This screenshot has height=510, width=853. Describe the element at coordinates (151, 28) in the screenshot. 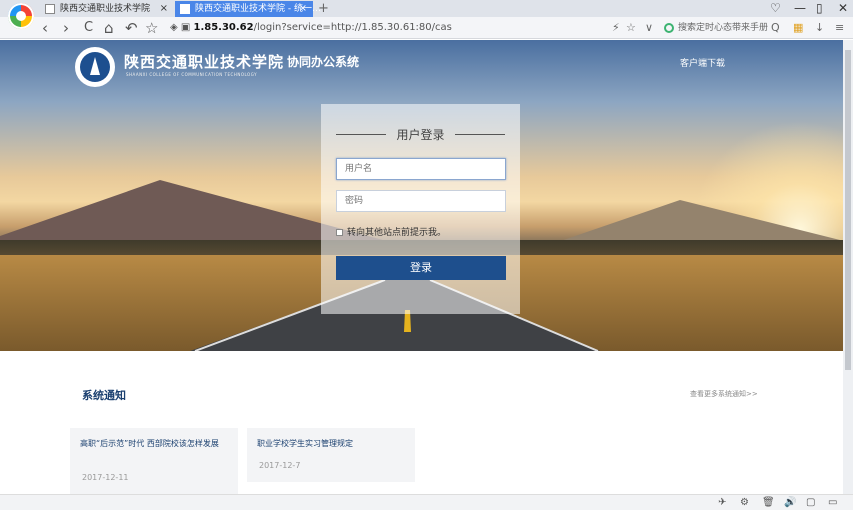

I see `bookmark-button: ☆` at that location.